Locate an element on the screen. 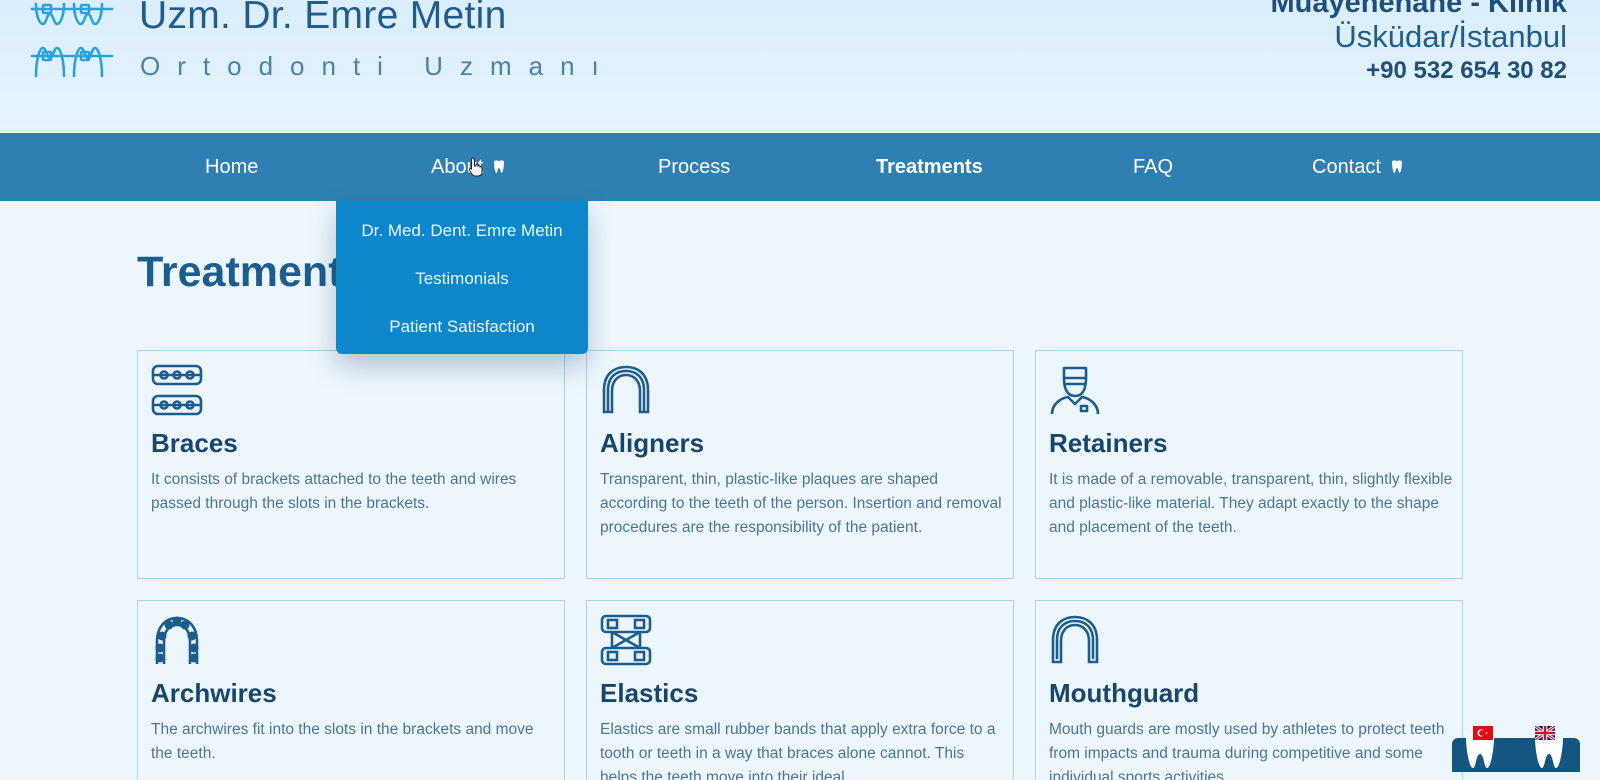 The width and height of the screenshot is (1600, 780). archwire-icon is located at coordinates (177, 640).